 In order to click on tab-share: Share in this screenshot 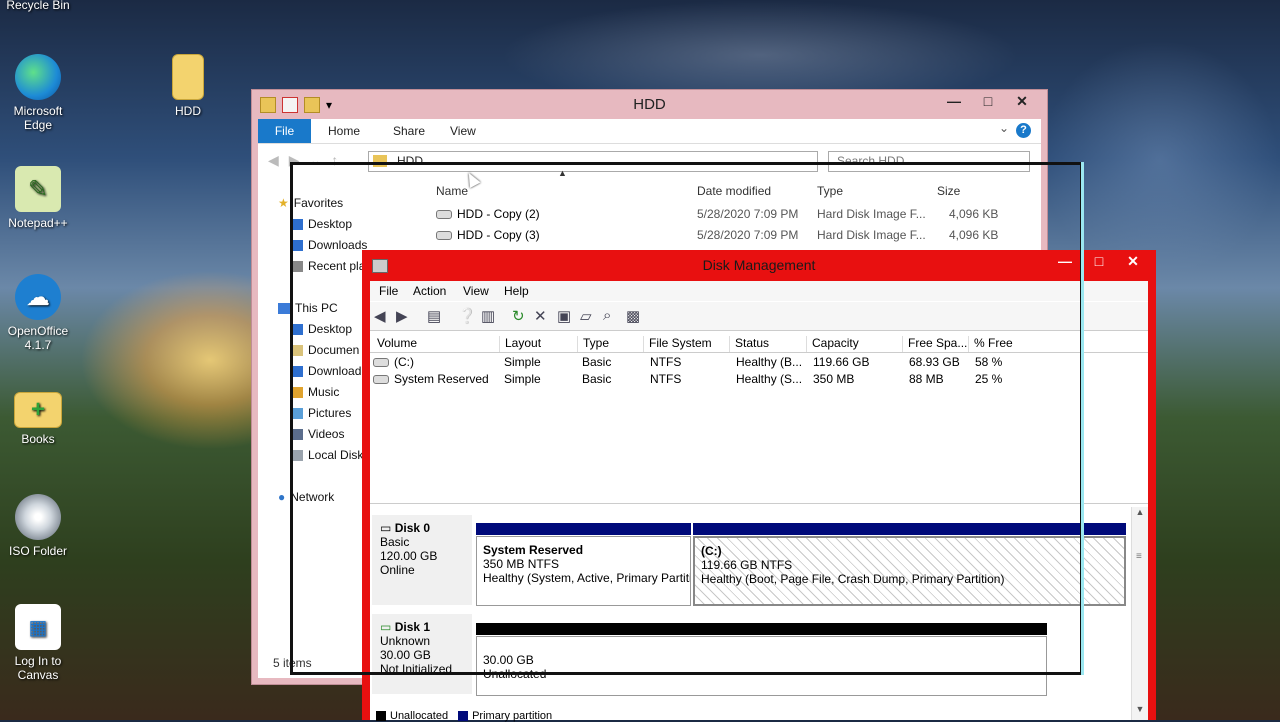, I will do `click(409, 131)`.